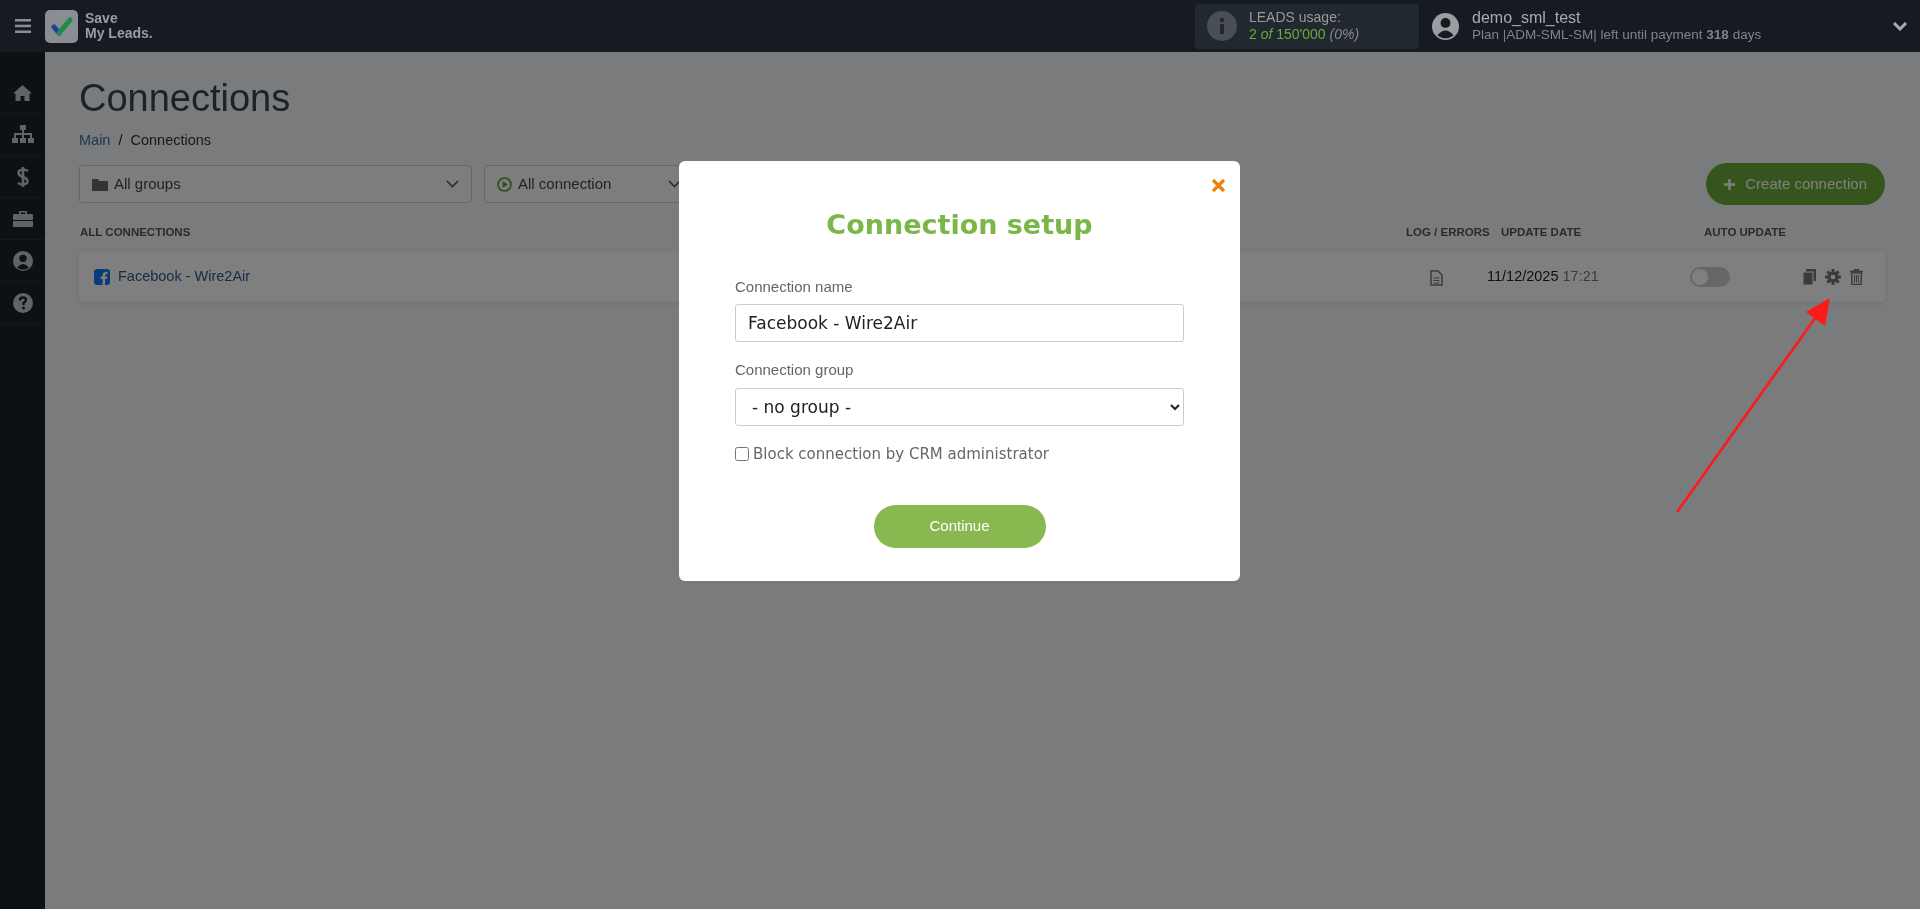 This screenshot has height=909, width=1920. Describe the element at coordinates (275, 184) in the screenshot. I see `filter-dropdown: All groups` at that location.